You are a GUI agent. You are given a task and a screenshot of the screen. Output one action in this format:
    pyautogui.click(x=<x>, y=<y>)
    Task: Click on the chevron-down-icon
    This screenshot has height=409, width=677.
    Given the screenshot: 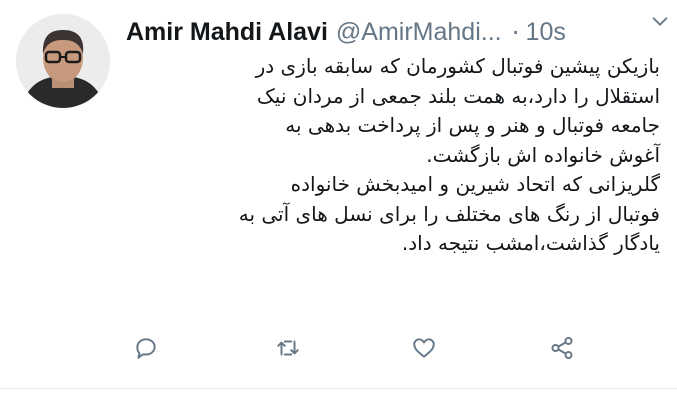 What is the action you would take?
    pyautogui.click(x=660, y=21)
    